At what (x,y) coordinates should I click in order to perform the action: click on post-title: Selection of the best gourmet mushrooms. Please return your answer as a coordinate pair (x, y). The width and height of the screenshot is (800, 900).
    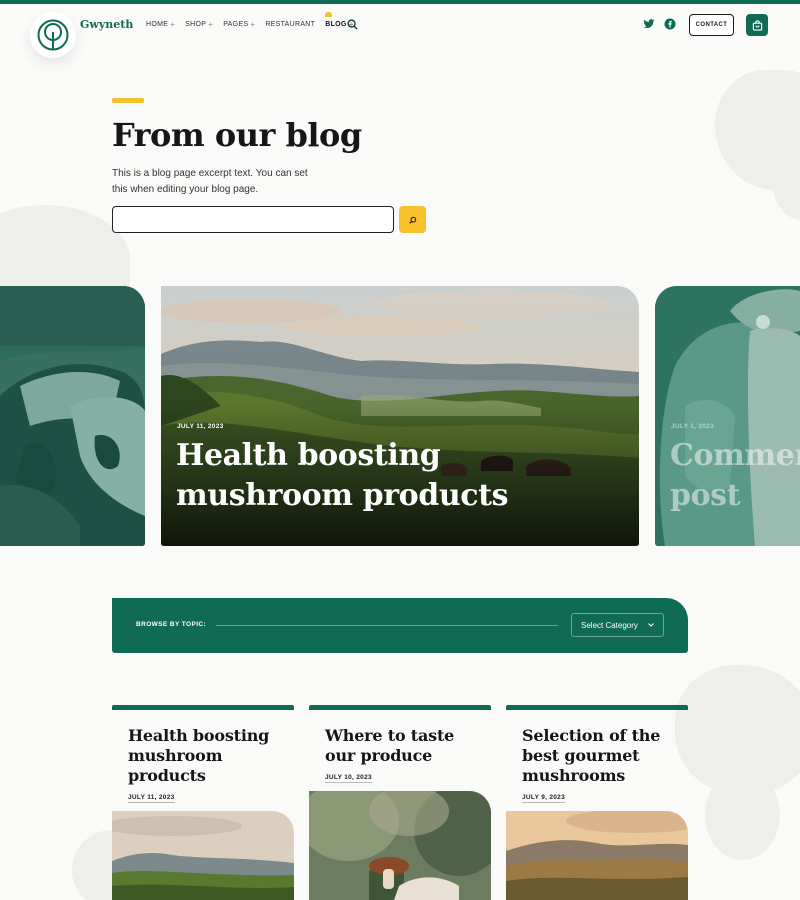
    Looking at the image, I should click on (602, 756).